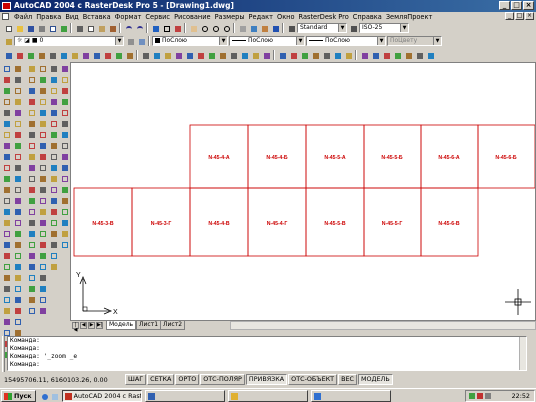  What do you see at coordinates (375, 379) in the screenshot?
I see `model-toggle: МОДЕЛЬ` at bounding box center [375, 379].